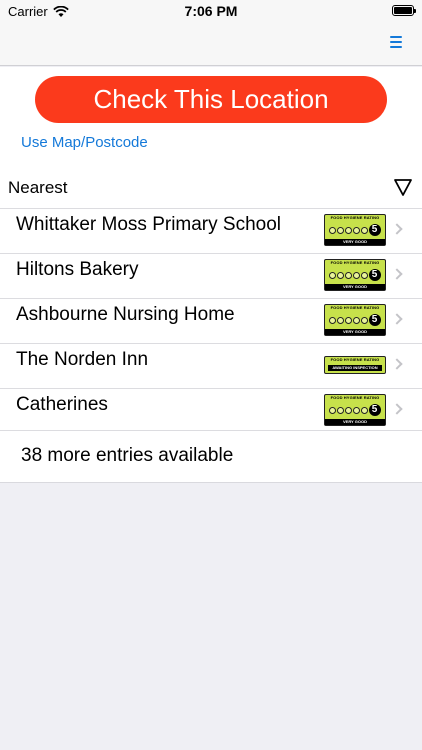 The width and height of the screenshot is (422, 750). I want to click on battery-icon, so click(404, 10).